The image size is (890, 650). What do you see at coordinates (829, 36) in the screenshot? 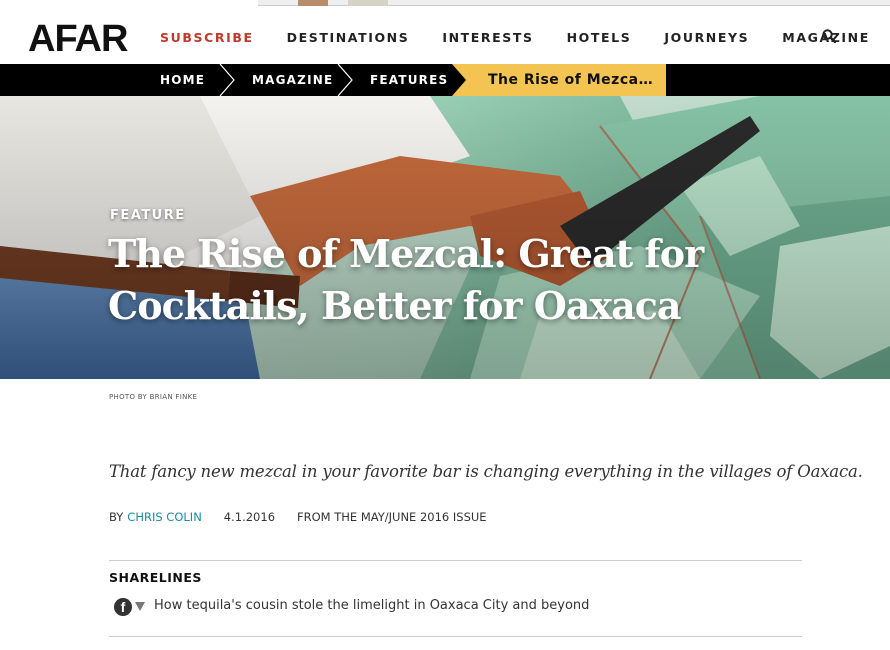
I see `search-icon` at bounding box center [829, 36].